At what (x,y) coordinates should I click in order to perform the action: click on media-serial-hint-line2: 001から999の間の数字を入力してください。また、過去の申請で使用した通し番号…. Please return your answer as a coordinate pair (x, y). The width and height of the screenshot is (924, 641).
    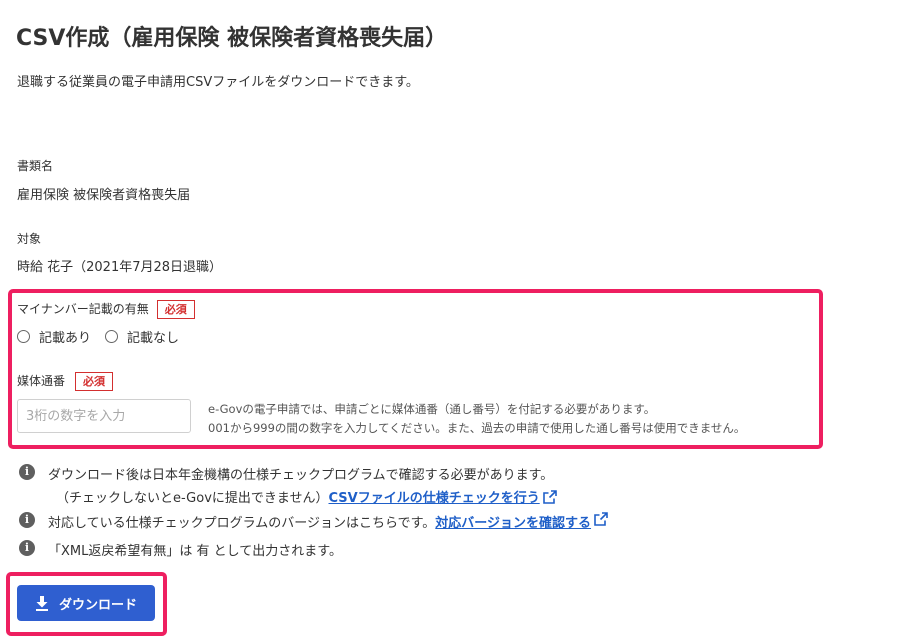
    Looking at the image, I should click on (477, 428).